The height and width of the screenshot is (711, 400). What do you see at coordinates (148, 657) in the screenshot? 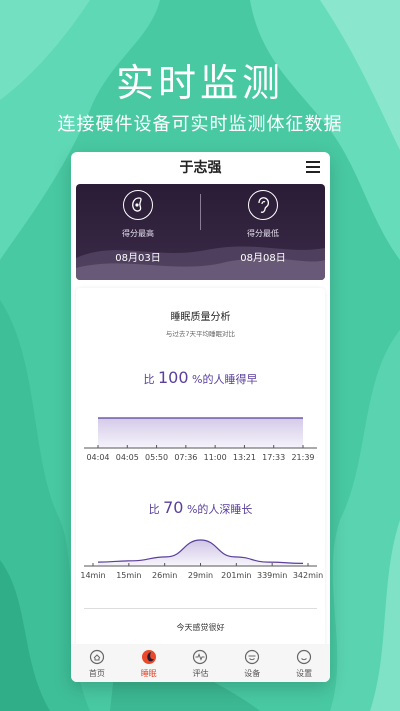
I see `moon-icon` at bounding box center [148, 657].